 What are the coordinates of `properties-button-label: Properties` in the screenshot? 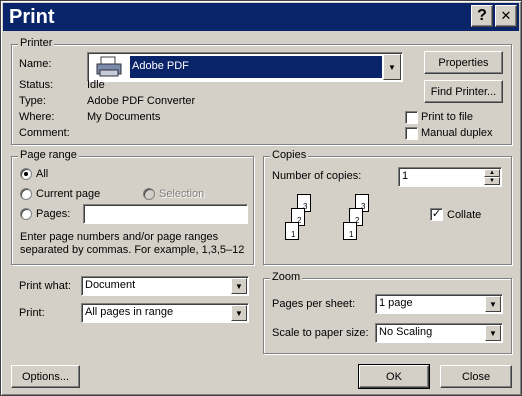 It's located at (463, 62).